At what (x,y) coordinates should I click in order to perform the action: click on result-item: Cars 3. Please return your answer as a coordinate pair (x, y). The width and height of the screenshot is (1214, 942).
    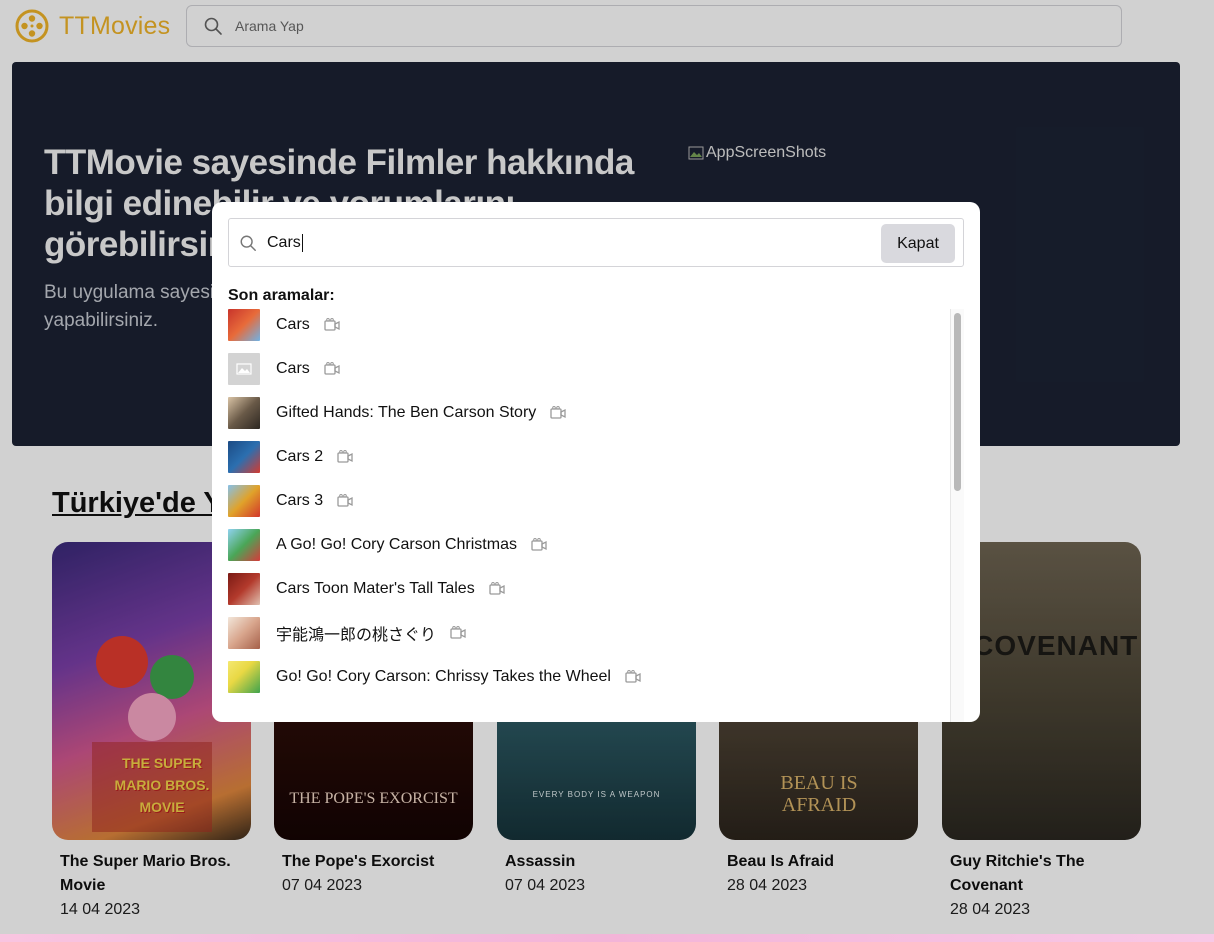
    Looking at the image, I should click on (290, 501).